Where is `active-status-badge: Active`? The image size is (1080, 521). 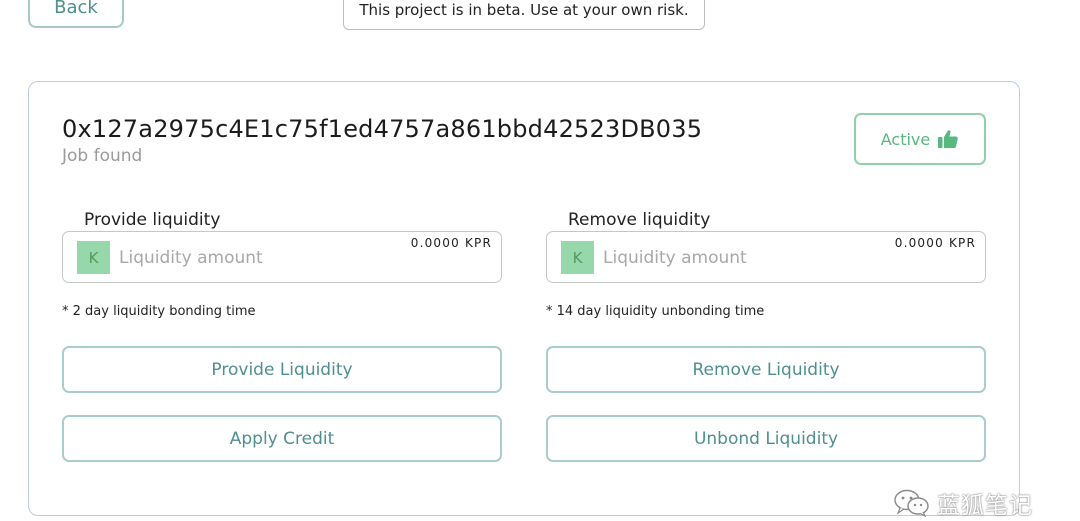 active-status-badge: Active is located at coordinates (920, 139).